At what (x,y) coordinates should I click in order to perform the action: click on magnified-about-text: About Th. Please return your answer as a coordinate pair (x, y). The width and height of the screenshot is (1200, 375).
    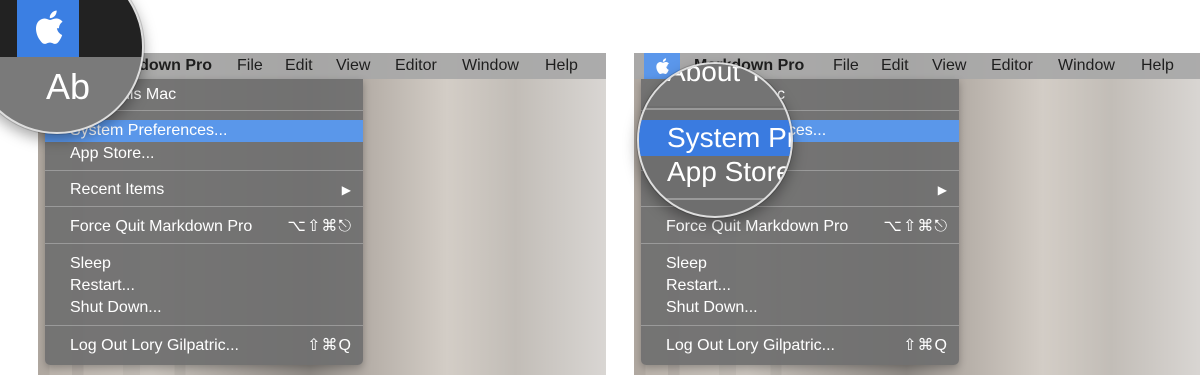
    Looking at the image, I should click on (724, 74).